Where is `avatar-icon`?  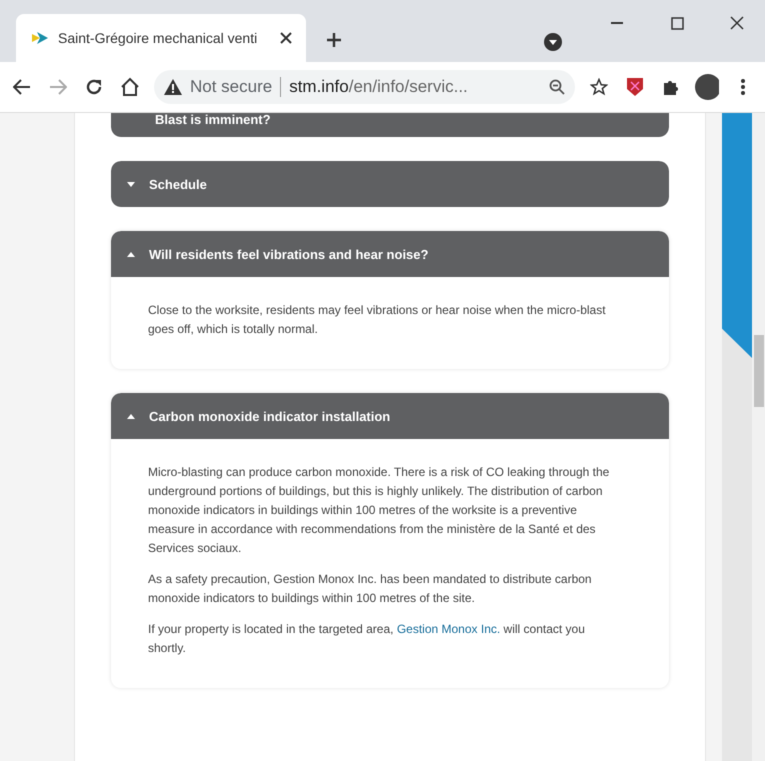 avatar-icon is located at coordinates (707, 87).